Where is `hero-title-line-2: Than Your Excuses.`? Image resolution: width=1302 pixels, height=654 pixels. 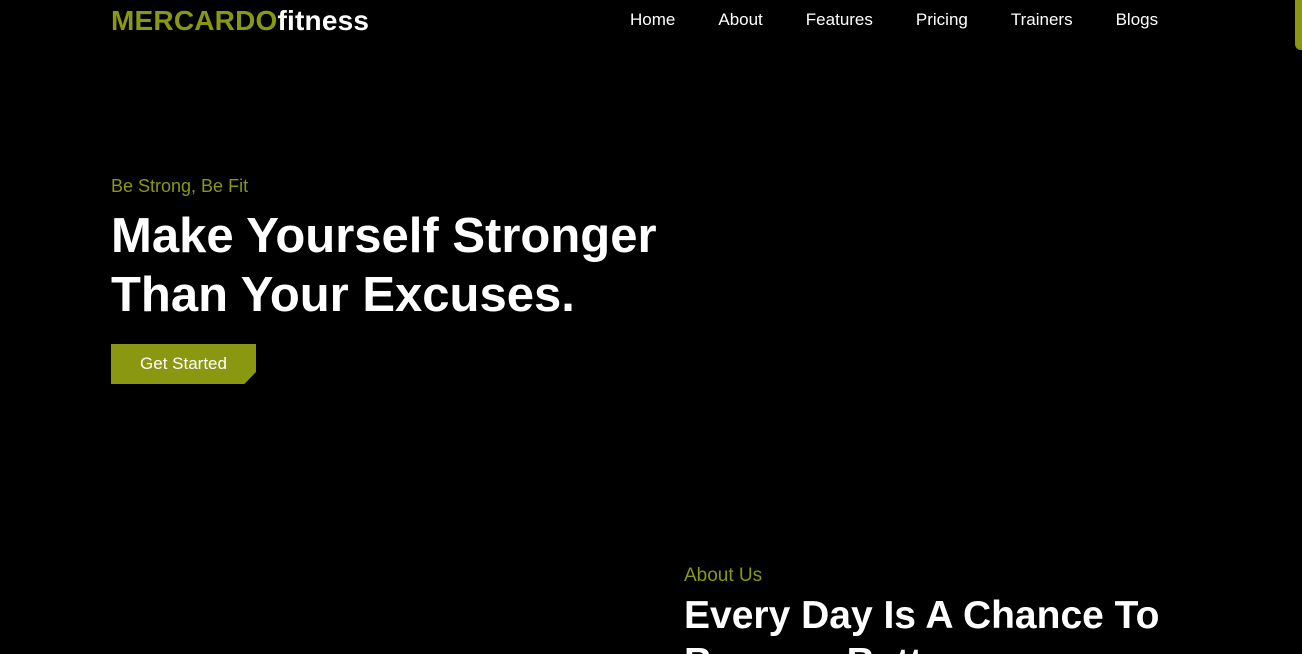
hero-title-line-2: Than Your Excuses. is located at coordinates (343, 295).